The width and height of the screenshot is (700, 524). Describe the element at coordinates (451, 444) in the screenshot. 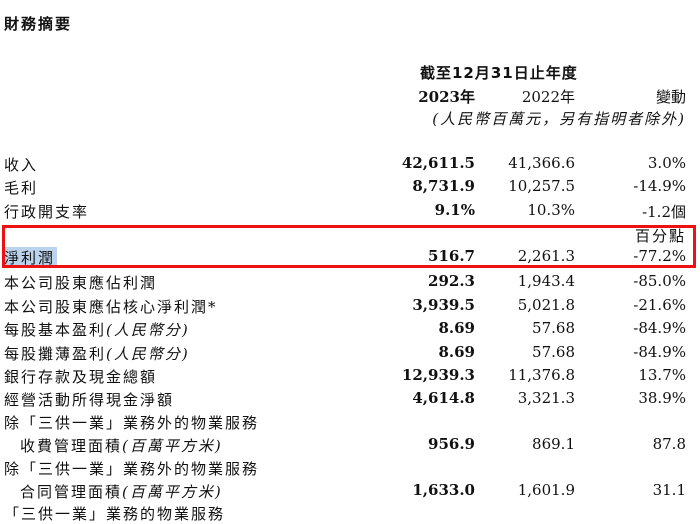

I see `value-2023: 956.9` at that location.